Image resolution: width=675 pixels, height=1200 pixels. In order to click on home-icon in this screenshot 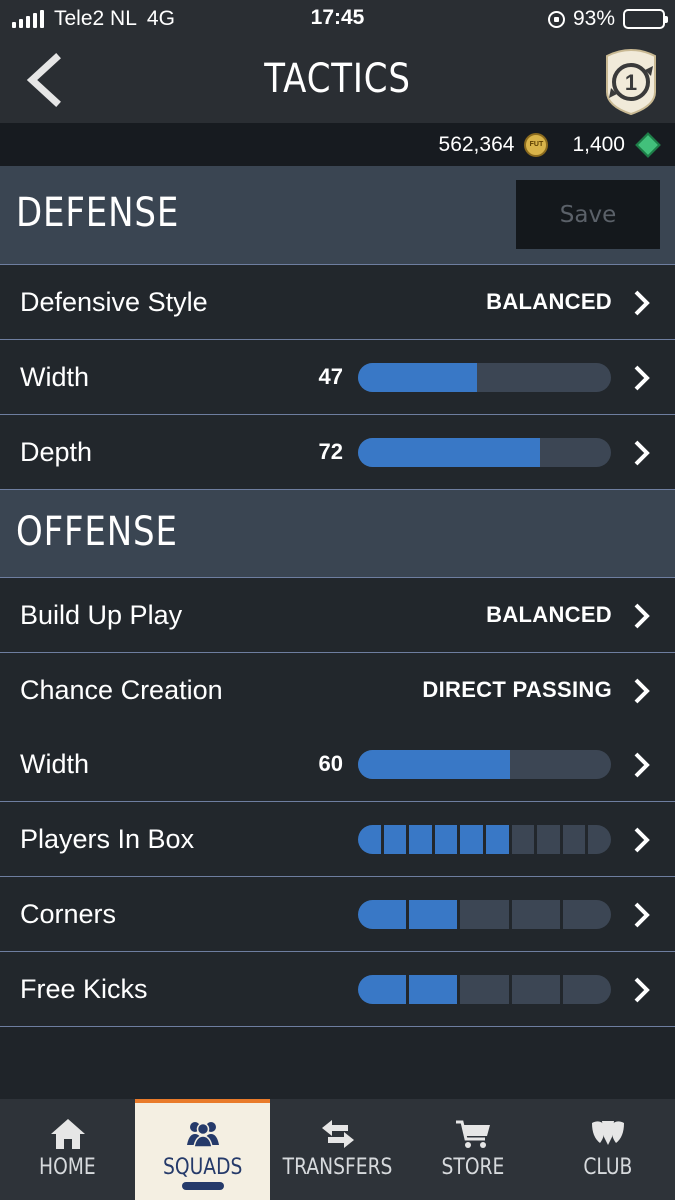, I will do `click(67, 1134)`.